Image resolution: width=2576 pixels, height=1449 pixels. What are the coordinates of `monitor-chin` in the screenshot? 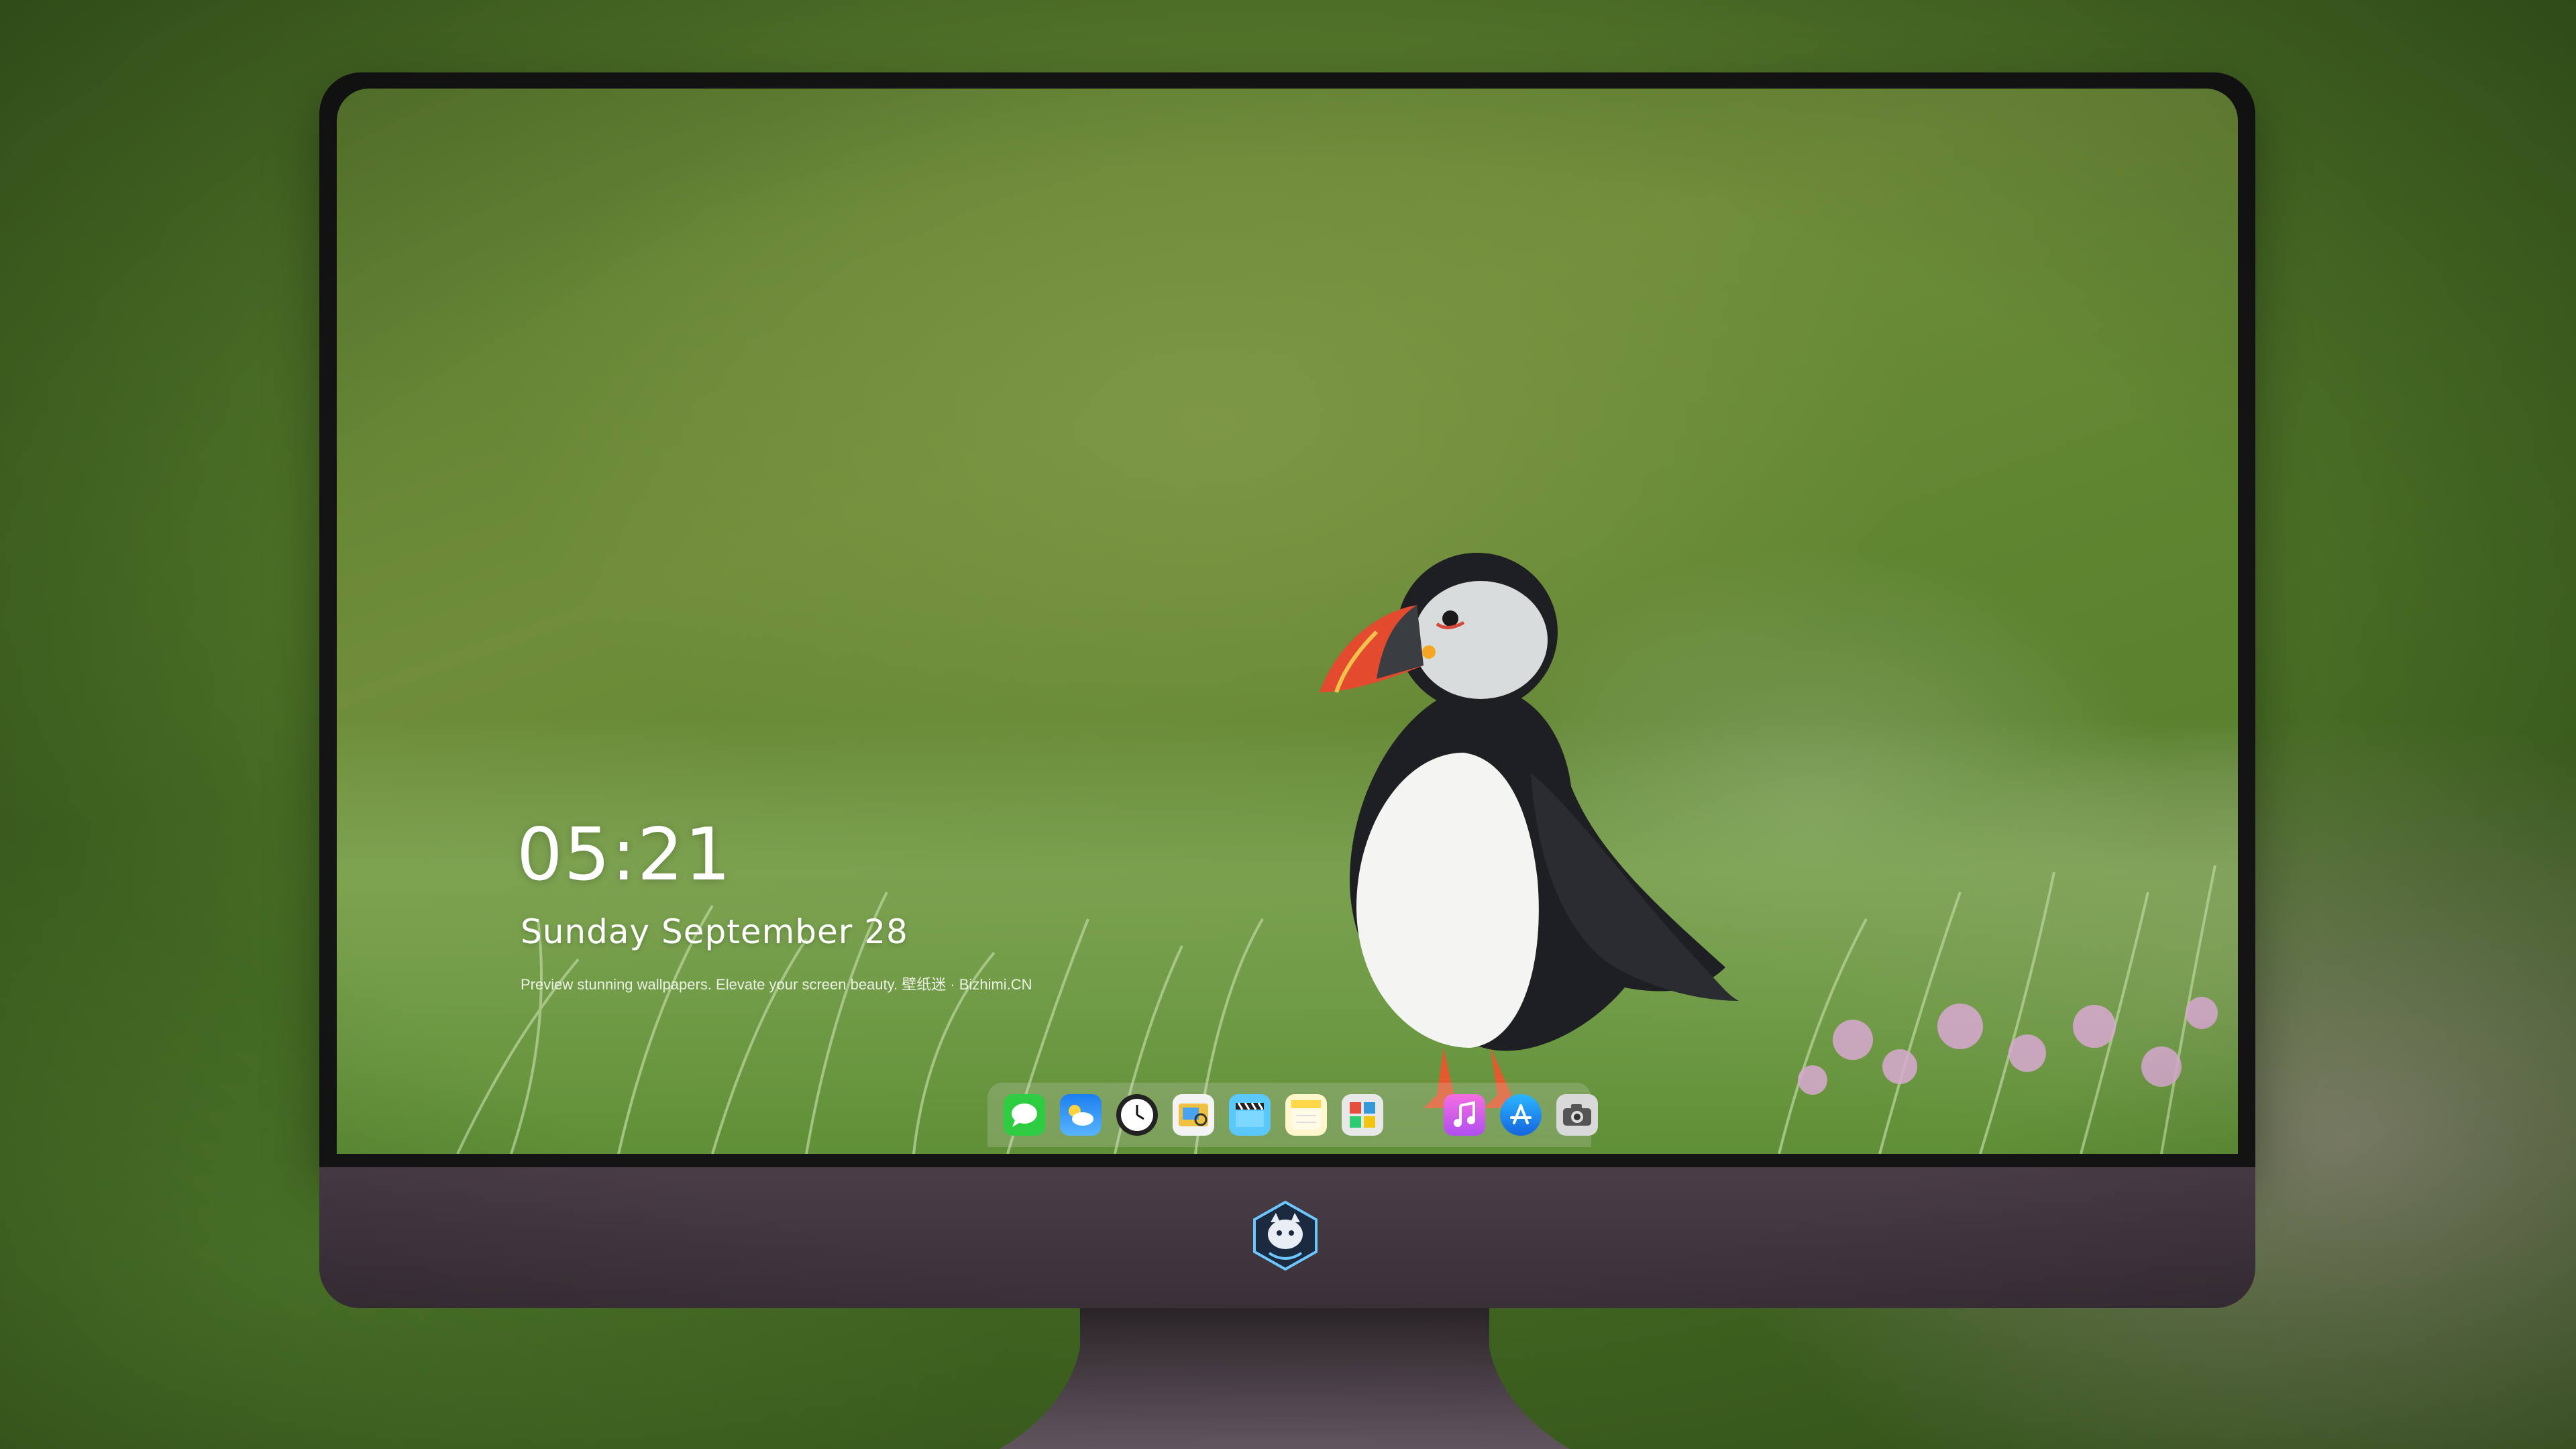 It's located at (1287, 1237).